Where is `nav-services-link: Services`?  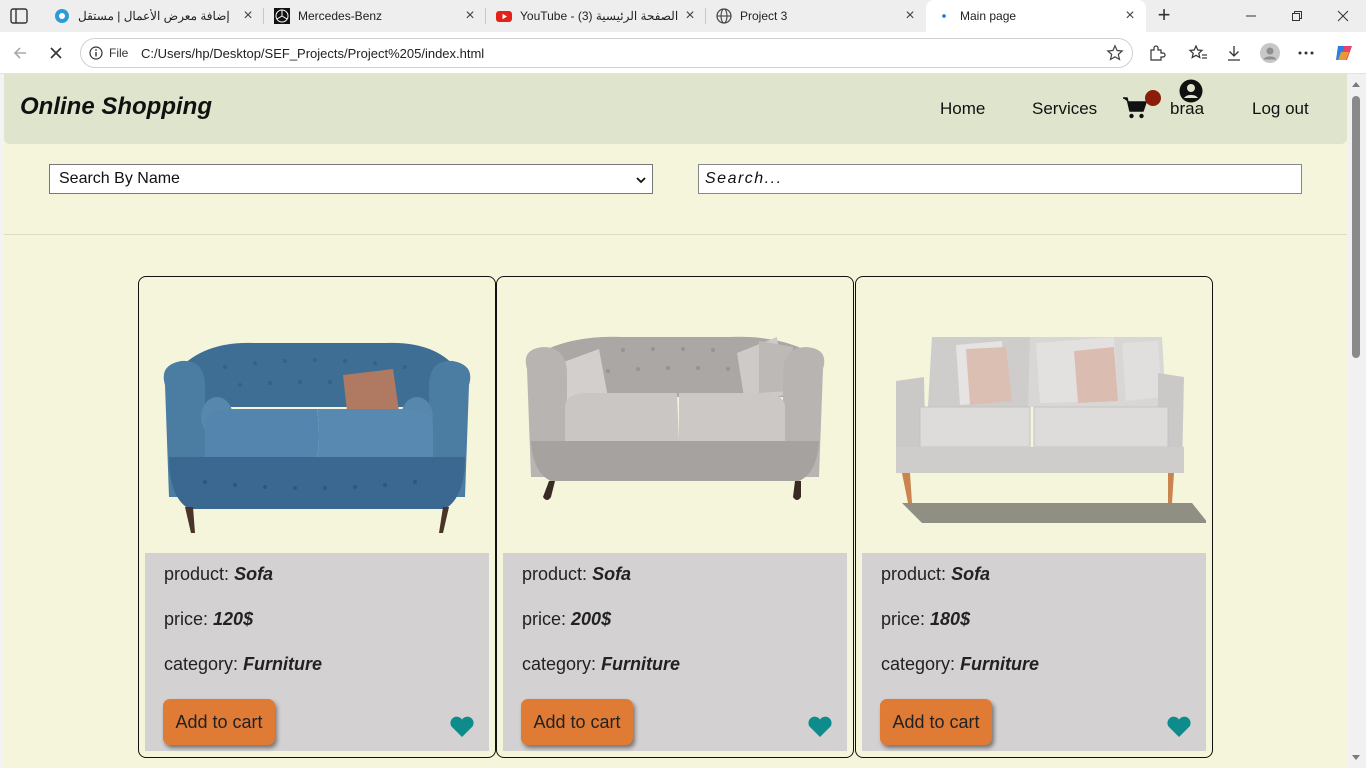
nav-services-link: Services is located at coordinates (1064, 109).